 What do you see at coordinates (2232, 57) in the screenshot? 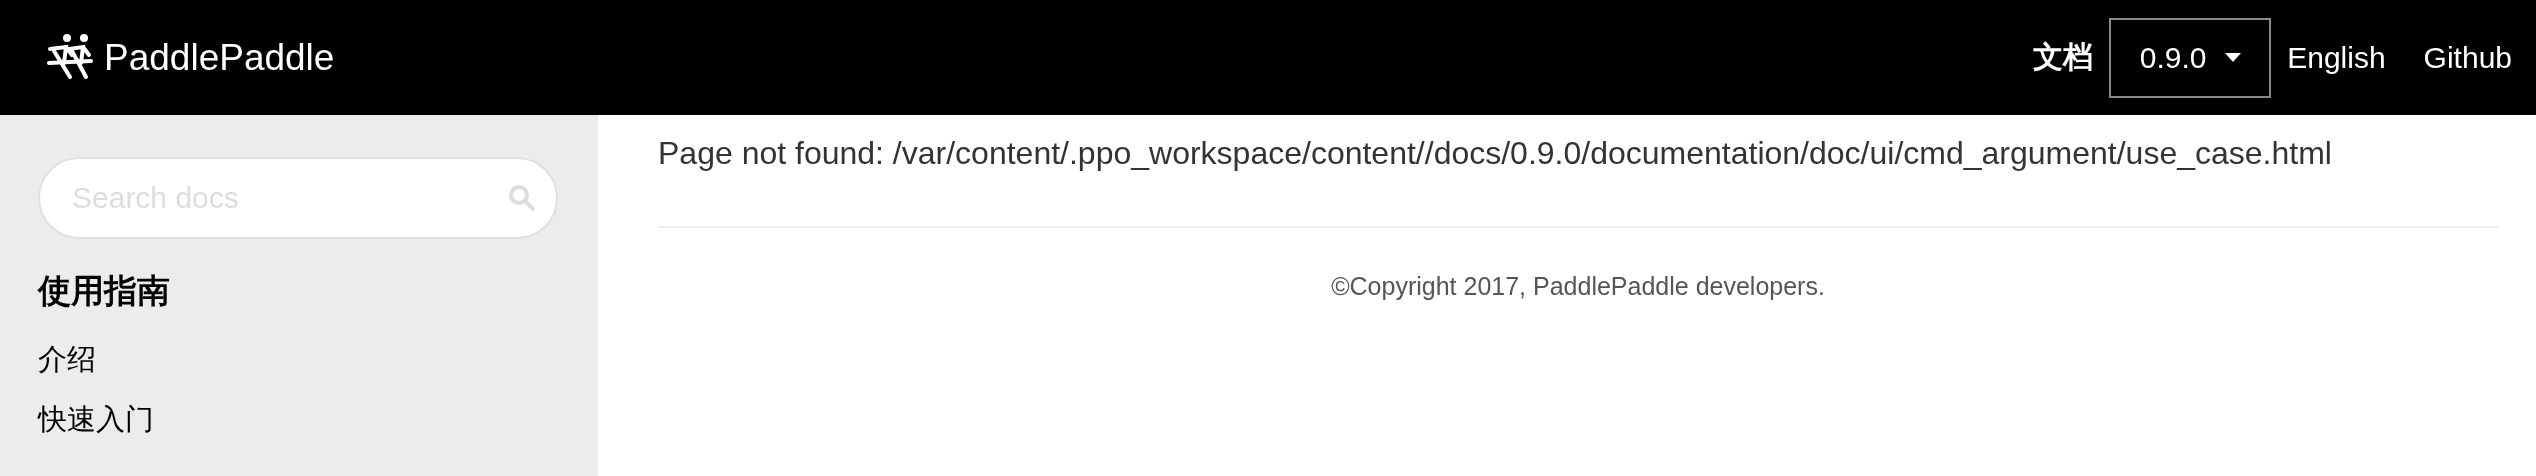
I see `caret-icon` at bounding box center [2232, 57].